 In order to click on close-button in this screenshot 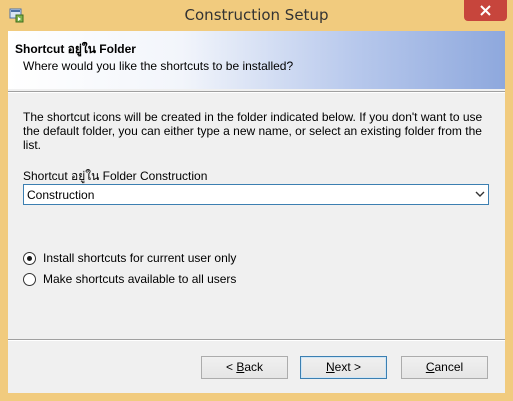, I will do `click(485, 10)`.